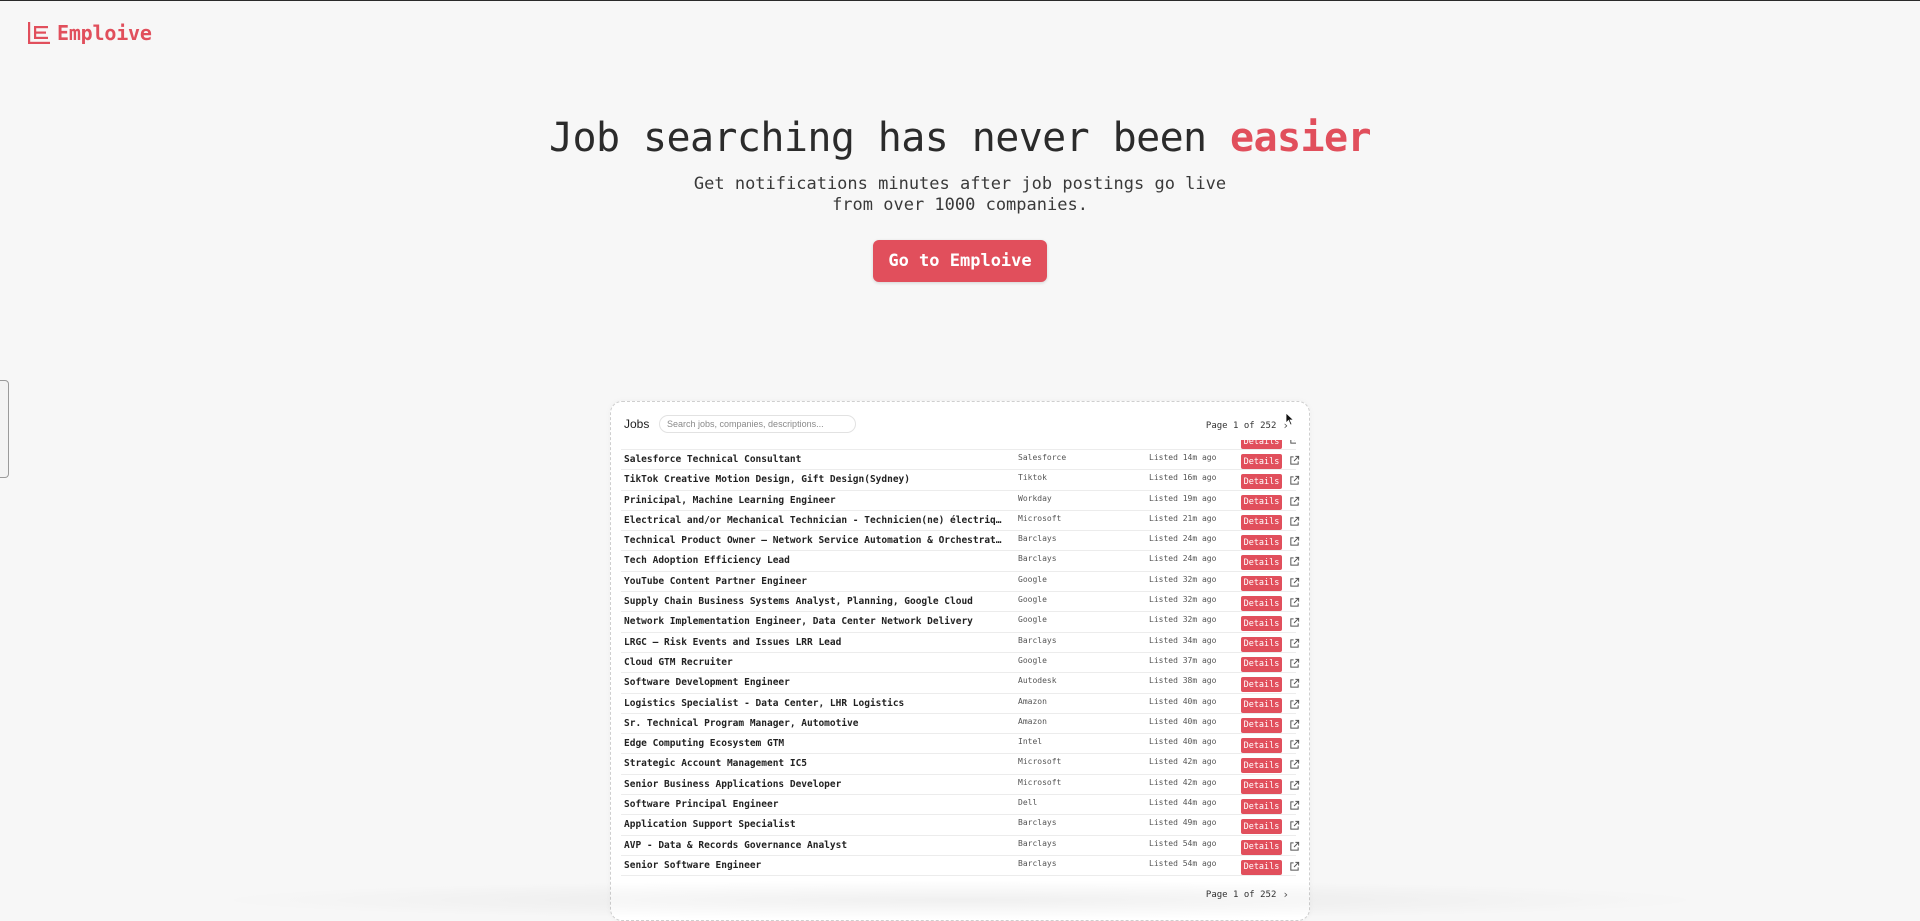  I want to click on job-title: Edge Computing Ecosystem GTM, so click(814, 743).